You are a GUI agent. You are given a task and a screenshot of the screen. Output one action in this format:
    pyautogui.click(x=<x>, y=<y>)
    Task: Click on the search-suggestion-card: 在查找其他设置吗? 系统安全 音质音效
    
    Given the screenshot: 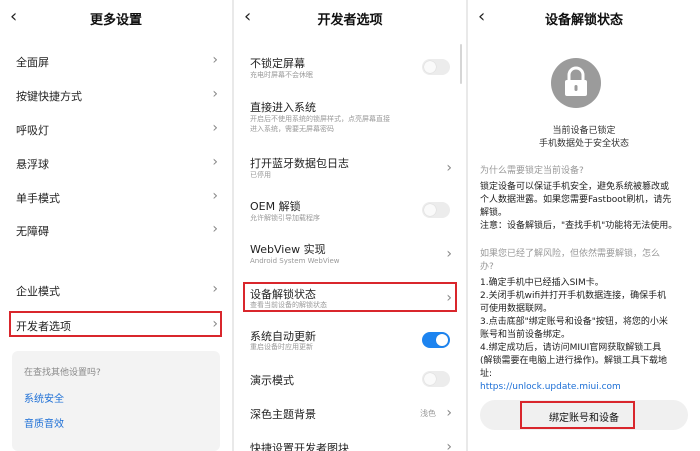 What is the action you would take?
    pyautogui.click(x=116, y=401)
    